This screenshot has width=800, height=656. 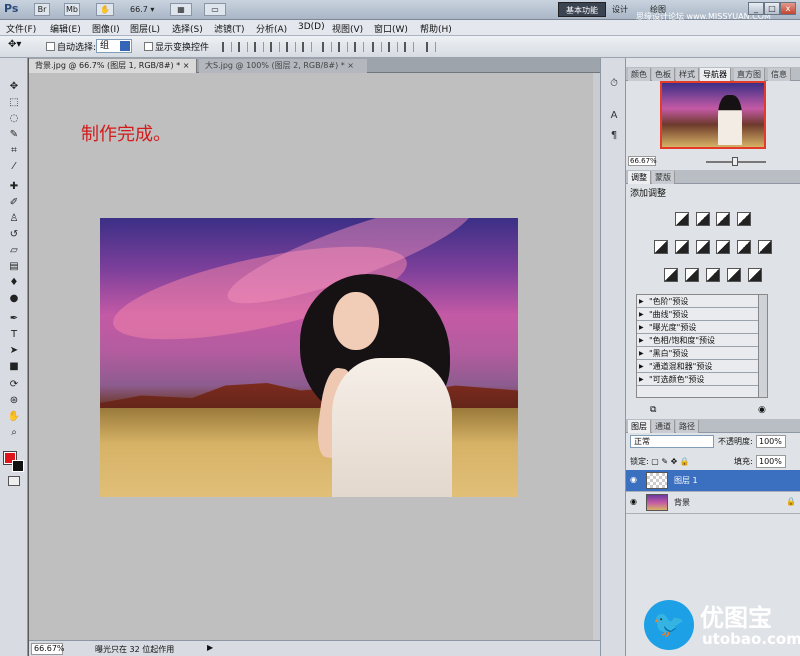 What do you see at coordinates (713, 115) in the screenshot?
I see `navigator-thumbnail` at bounding box center [713, 115].